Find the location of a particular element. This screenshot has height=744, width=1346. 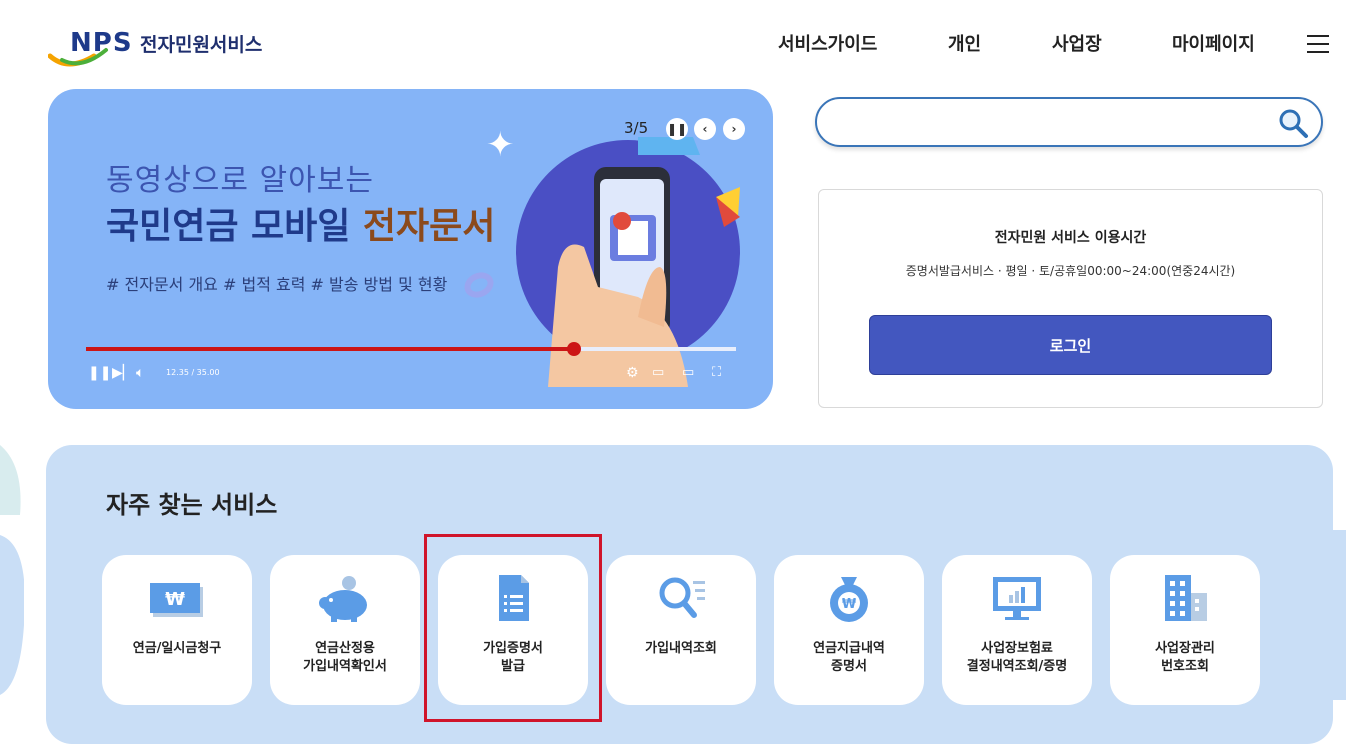

piggy-bank-icon is located at coordinates (343, 599).